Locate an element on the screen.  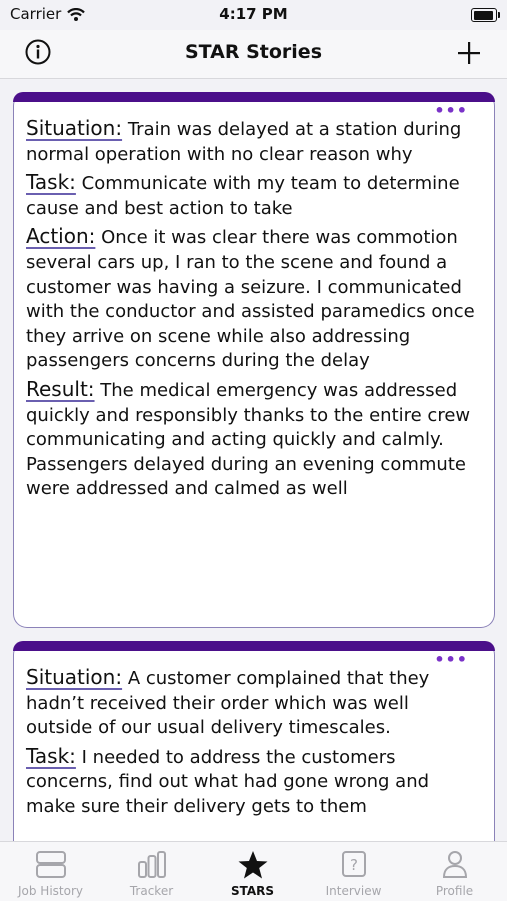
job-history-icon is located at coordinates (50, 864).